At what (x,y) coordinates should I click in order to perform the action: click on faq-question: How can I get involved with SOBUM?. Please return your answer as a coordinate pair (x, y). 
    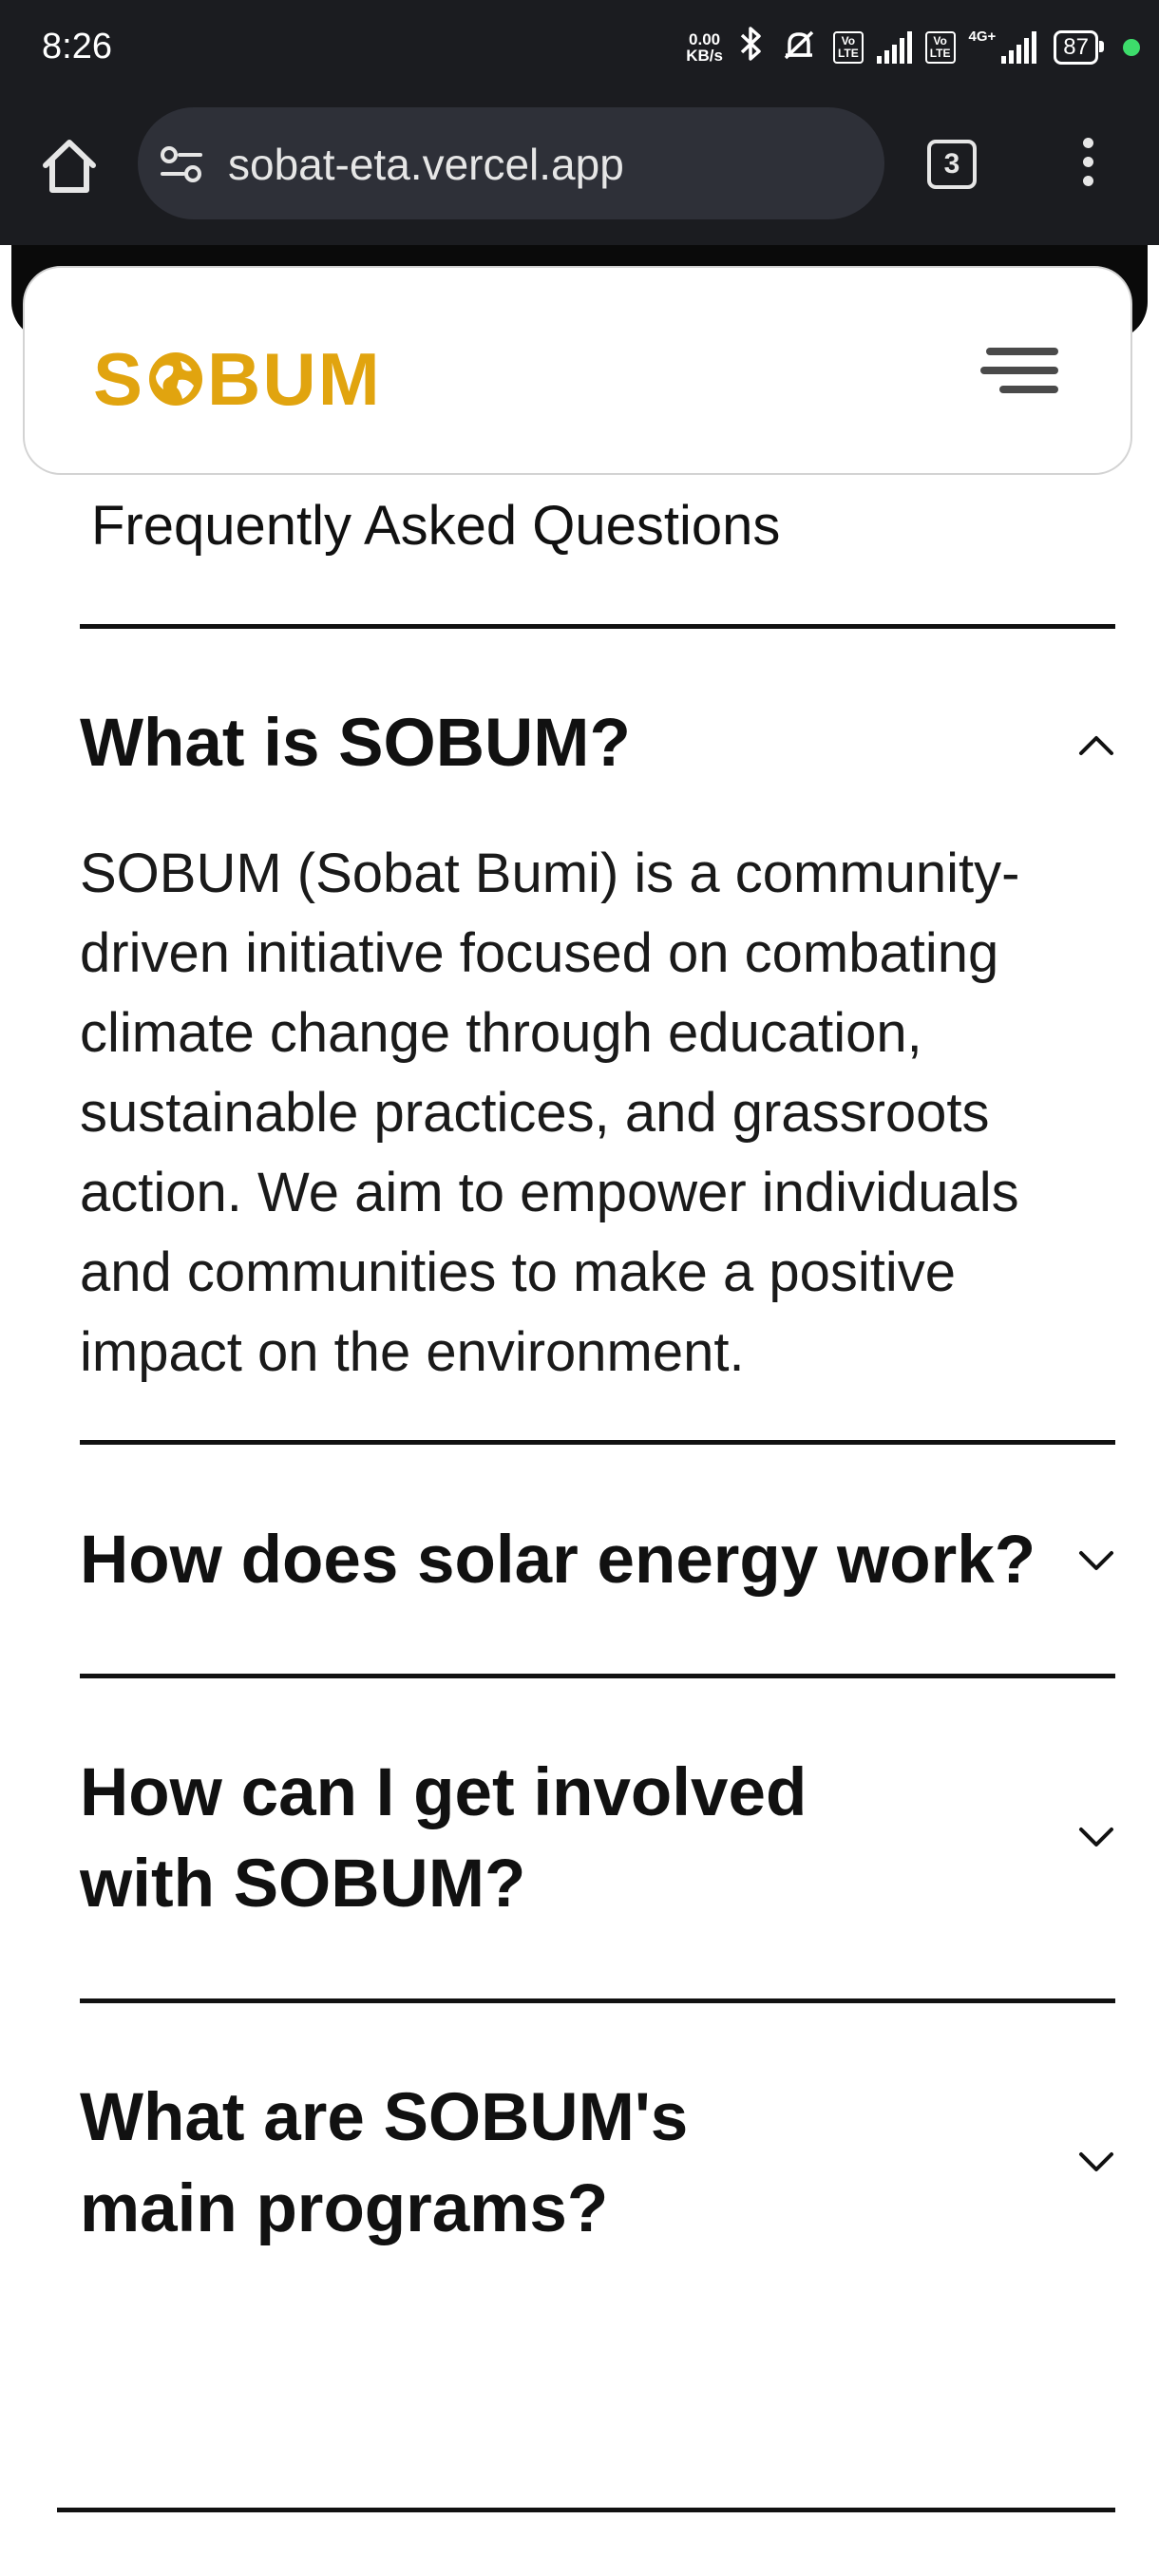
    Looking at the image, I should click on (469, 1839).